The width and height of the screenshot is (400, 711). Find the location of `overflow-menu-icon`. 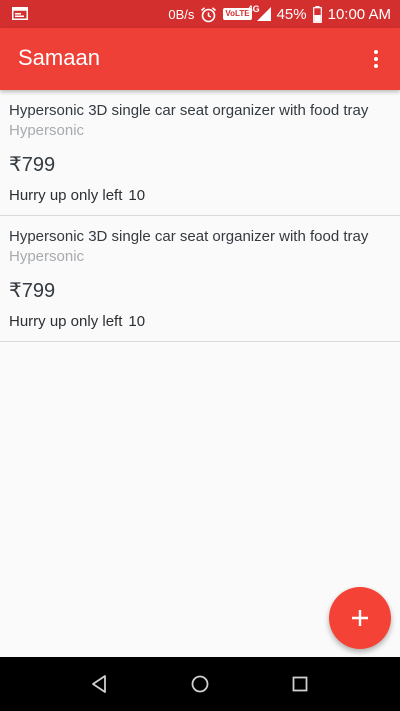

overflow-menu-icon is located at coordinates (376, 59).